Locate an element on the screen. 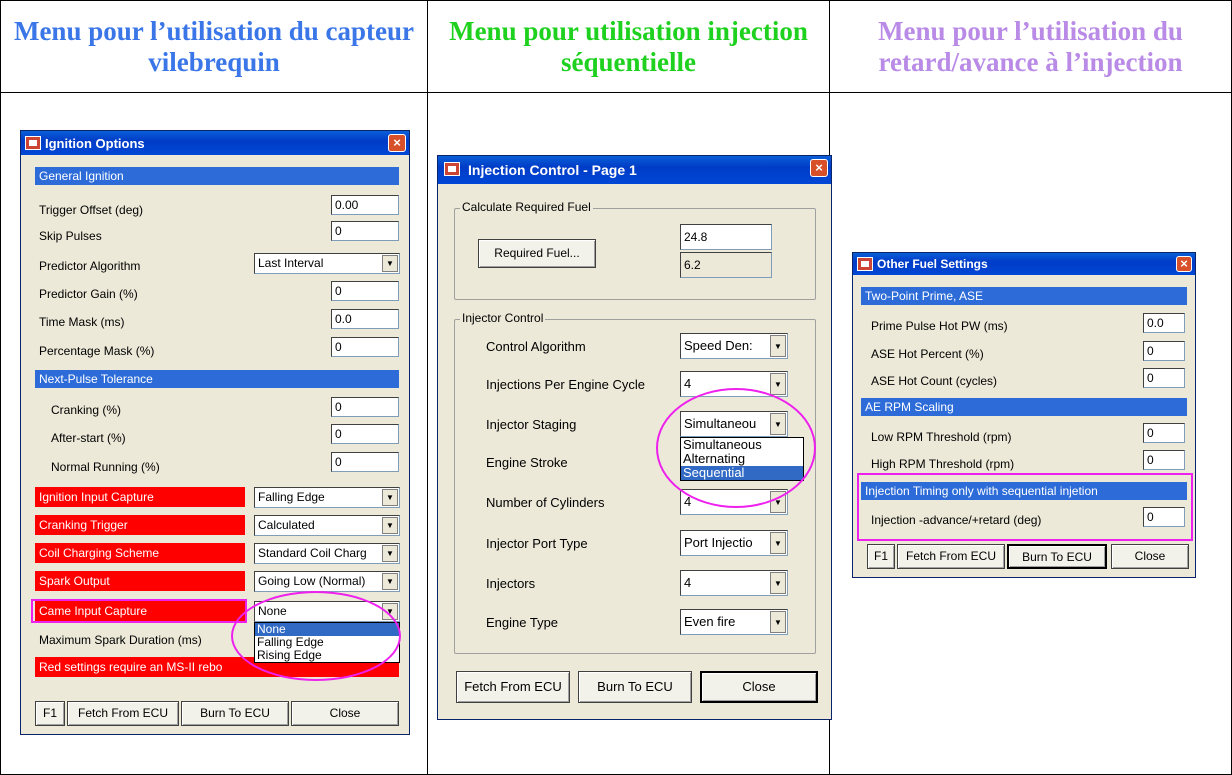 The height and width of the screenshot is (775, 1232). ase-hot-count-label: ASE Hot Count (cycles) is located at coordinates (934, 381).